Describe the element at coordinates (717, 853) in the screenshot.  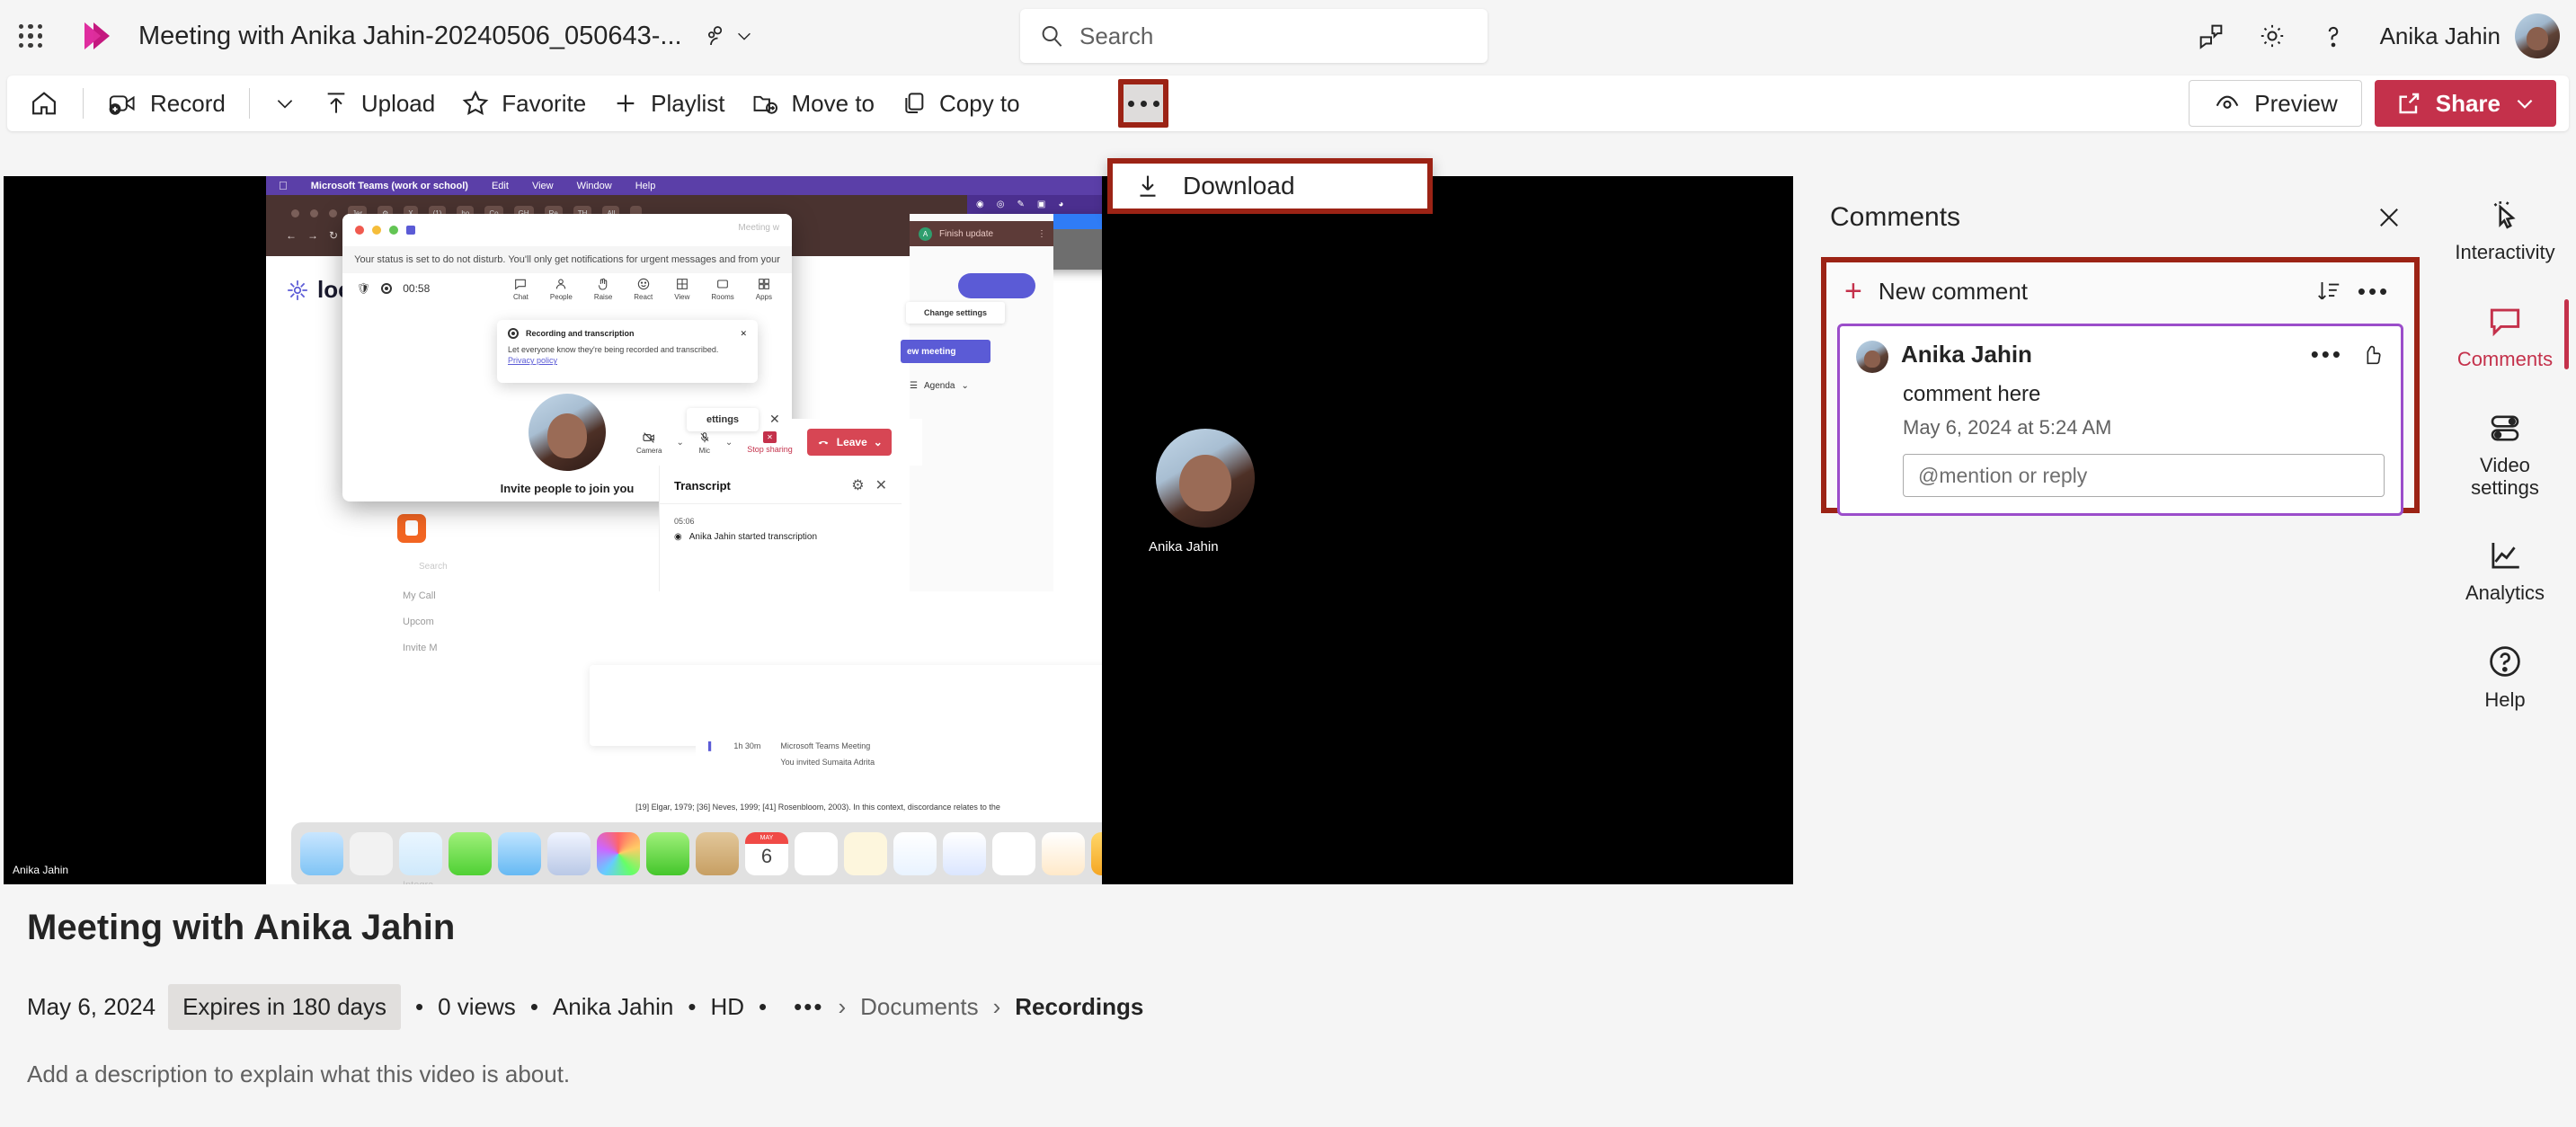
I see `dock-contacts-icon` at that location.